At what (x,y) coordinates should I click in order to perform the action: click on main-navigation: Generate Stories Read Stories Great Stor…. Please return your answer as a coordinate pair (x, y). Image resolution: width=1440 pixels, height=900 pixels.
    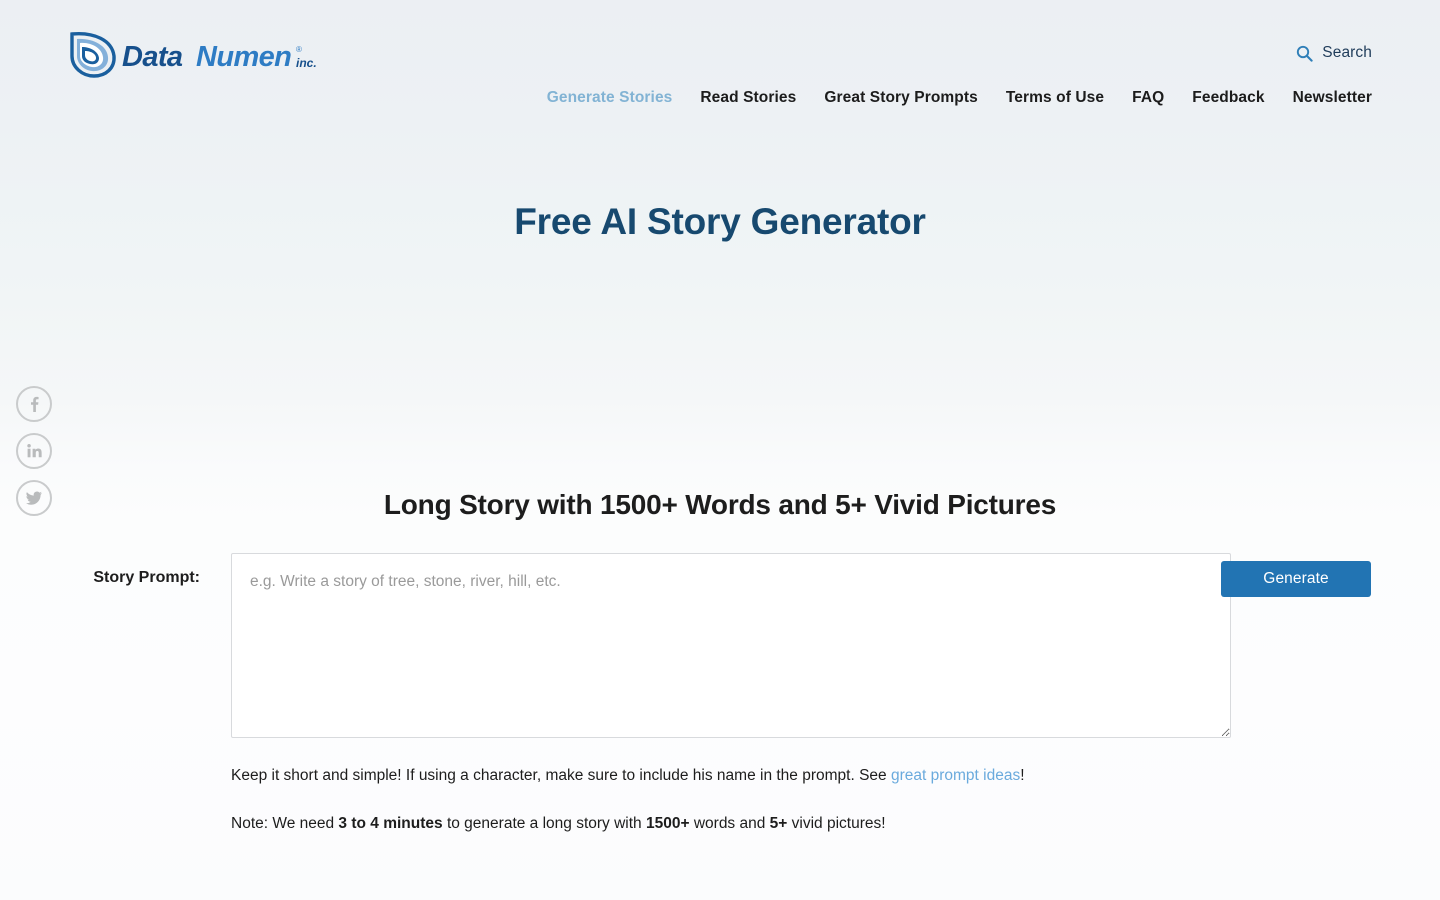
    Looking at the image, I should click on (952, 98).